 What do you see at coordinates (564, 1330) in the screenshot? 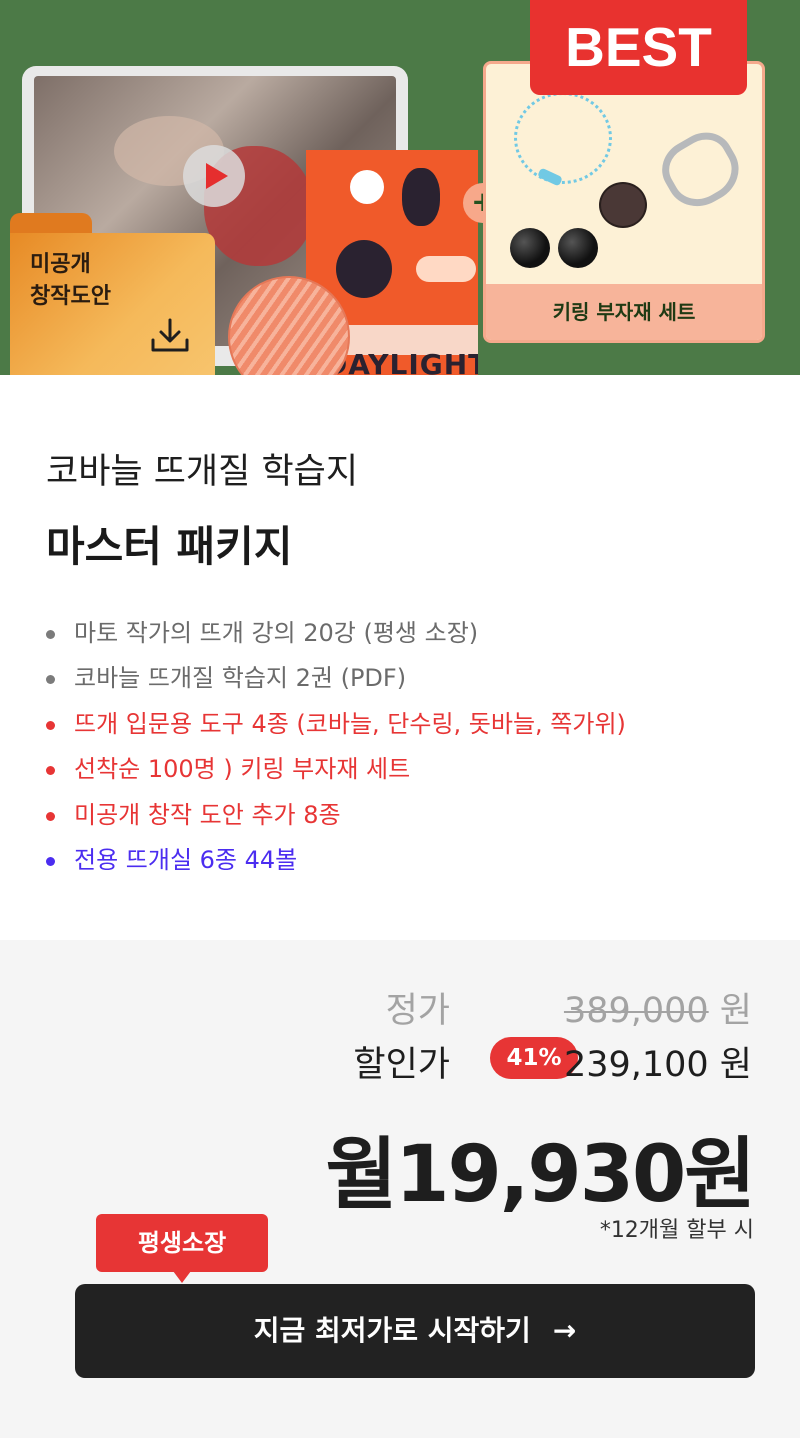
I see `arrow-right-icon: →` at bounding box center [564, 1330].